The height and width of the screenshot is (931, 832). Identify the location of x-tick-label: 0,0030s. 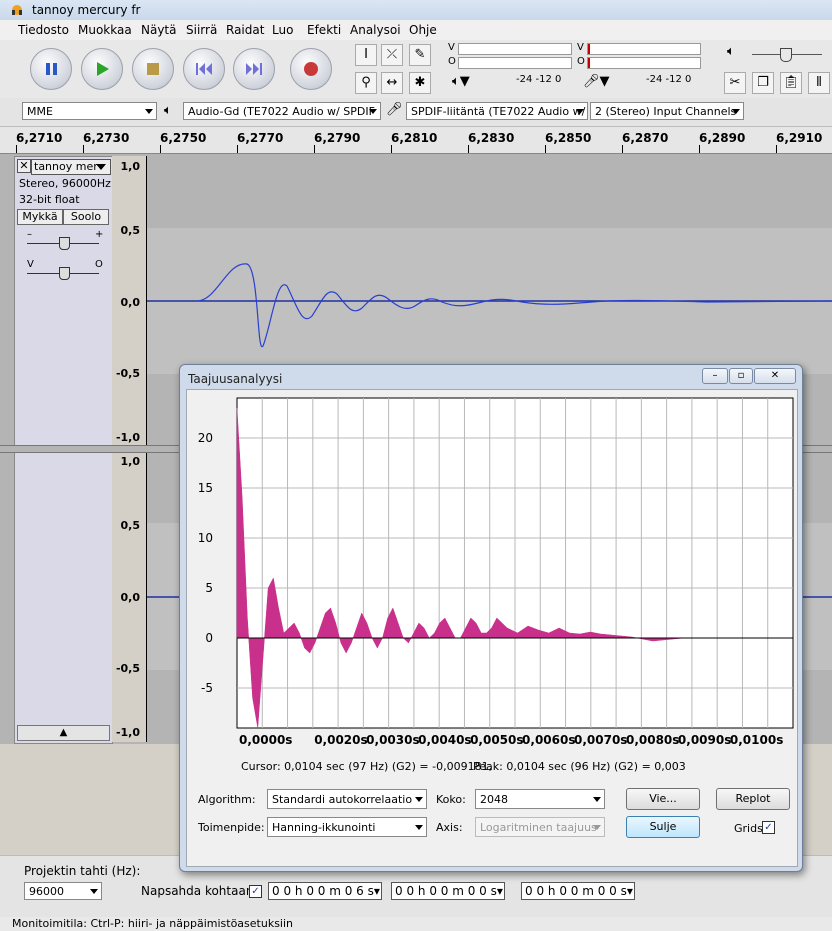
(392, 740).